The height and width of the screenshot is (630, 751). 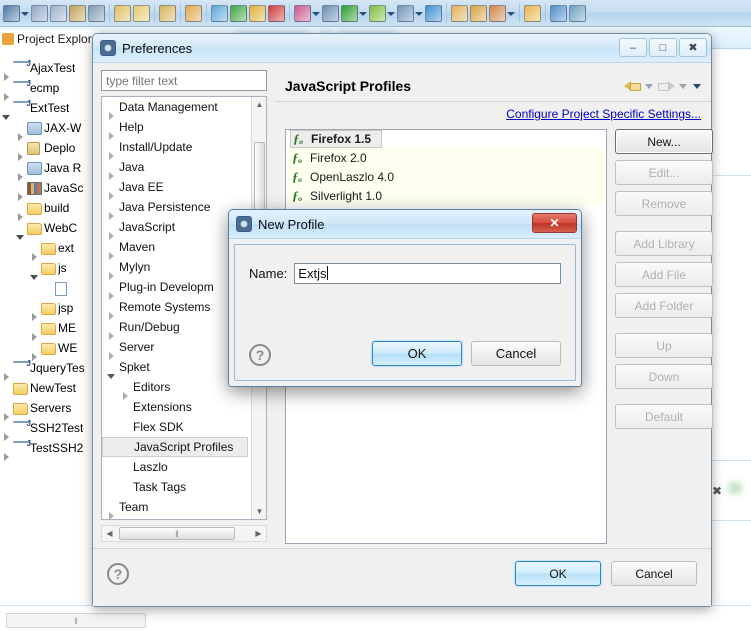 I want to click on project-tree-item: JavaSc, so click(x=50, y=189).